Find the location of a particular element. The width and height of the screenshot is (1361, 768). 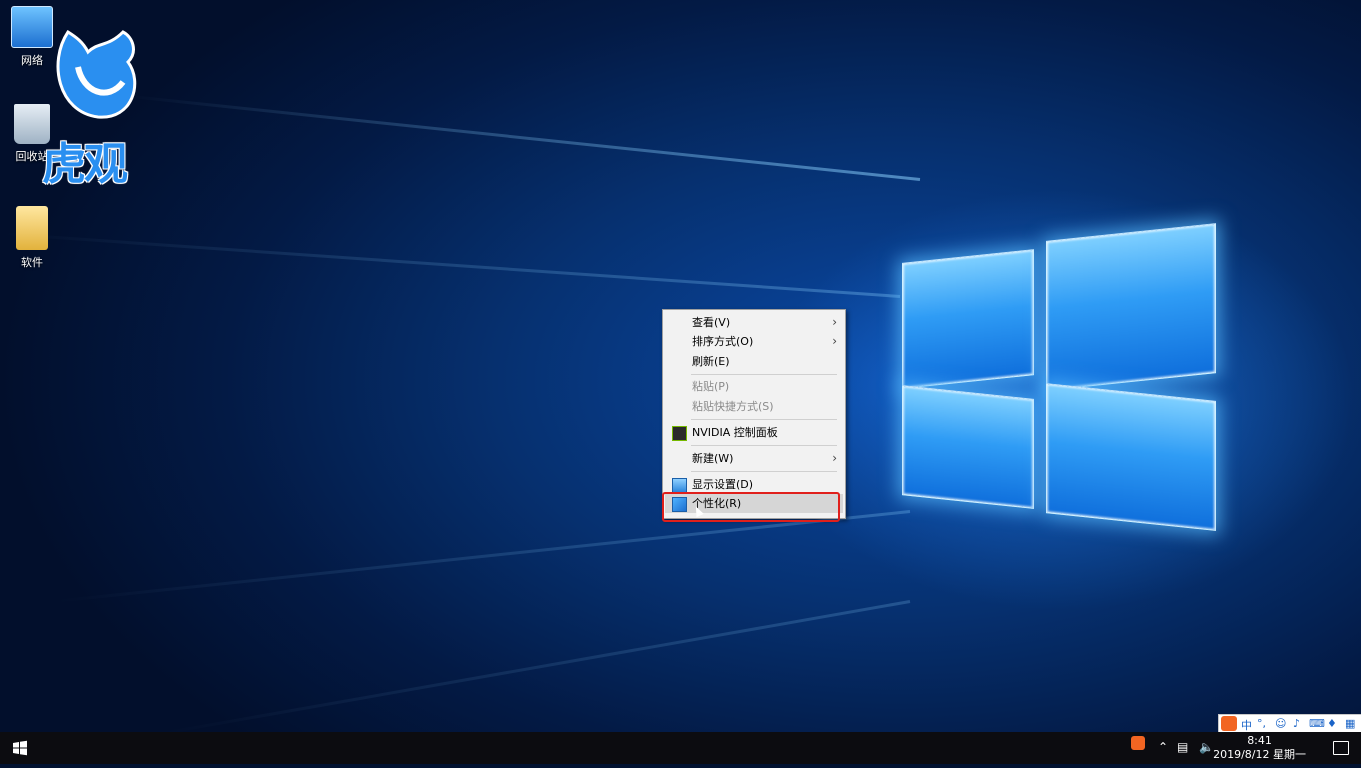

watermark-logo: 虎观 is located at coordinates (93, 106).